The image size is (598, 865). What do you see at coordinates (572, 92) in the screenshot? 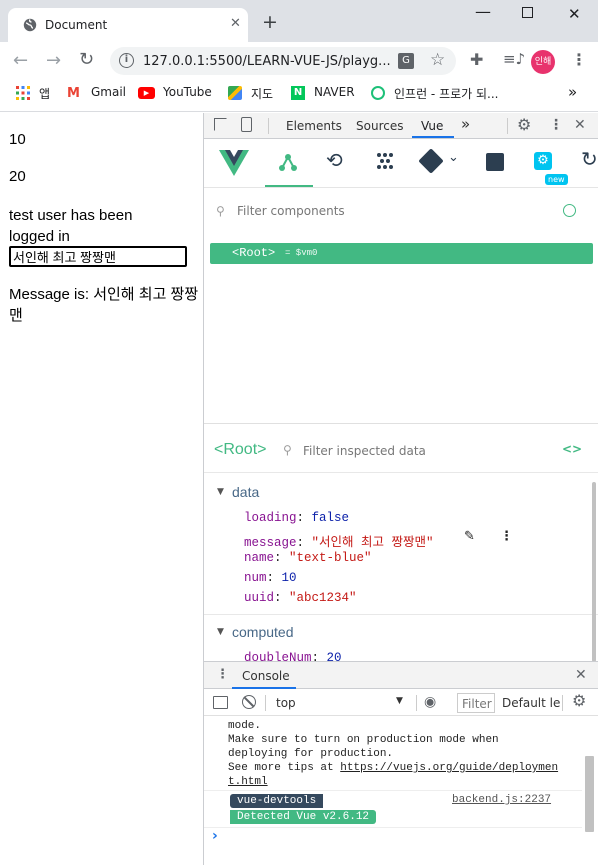
I see `bookmarks-more-icon: »` at bounding box center [572, 92].